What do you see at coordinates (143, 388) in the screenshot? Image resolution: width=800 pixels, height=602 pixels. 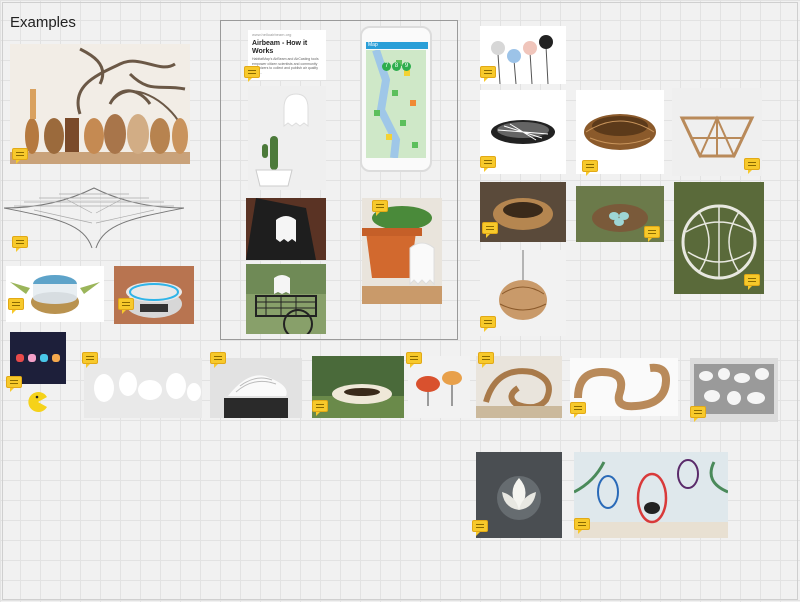 I see `white-sculptures-image` at bounding box center [143, 388].